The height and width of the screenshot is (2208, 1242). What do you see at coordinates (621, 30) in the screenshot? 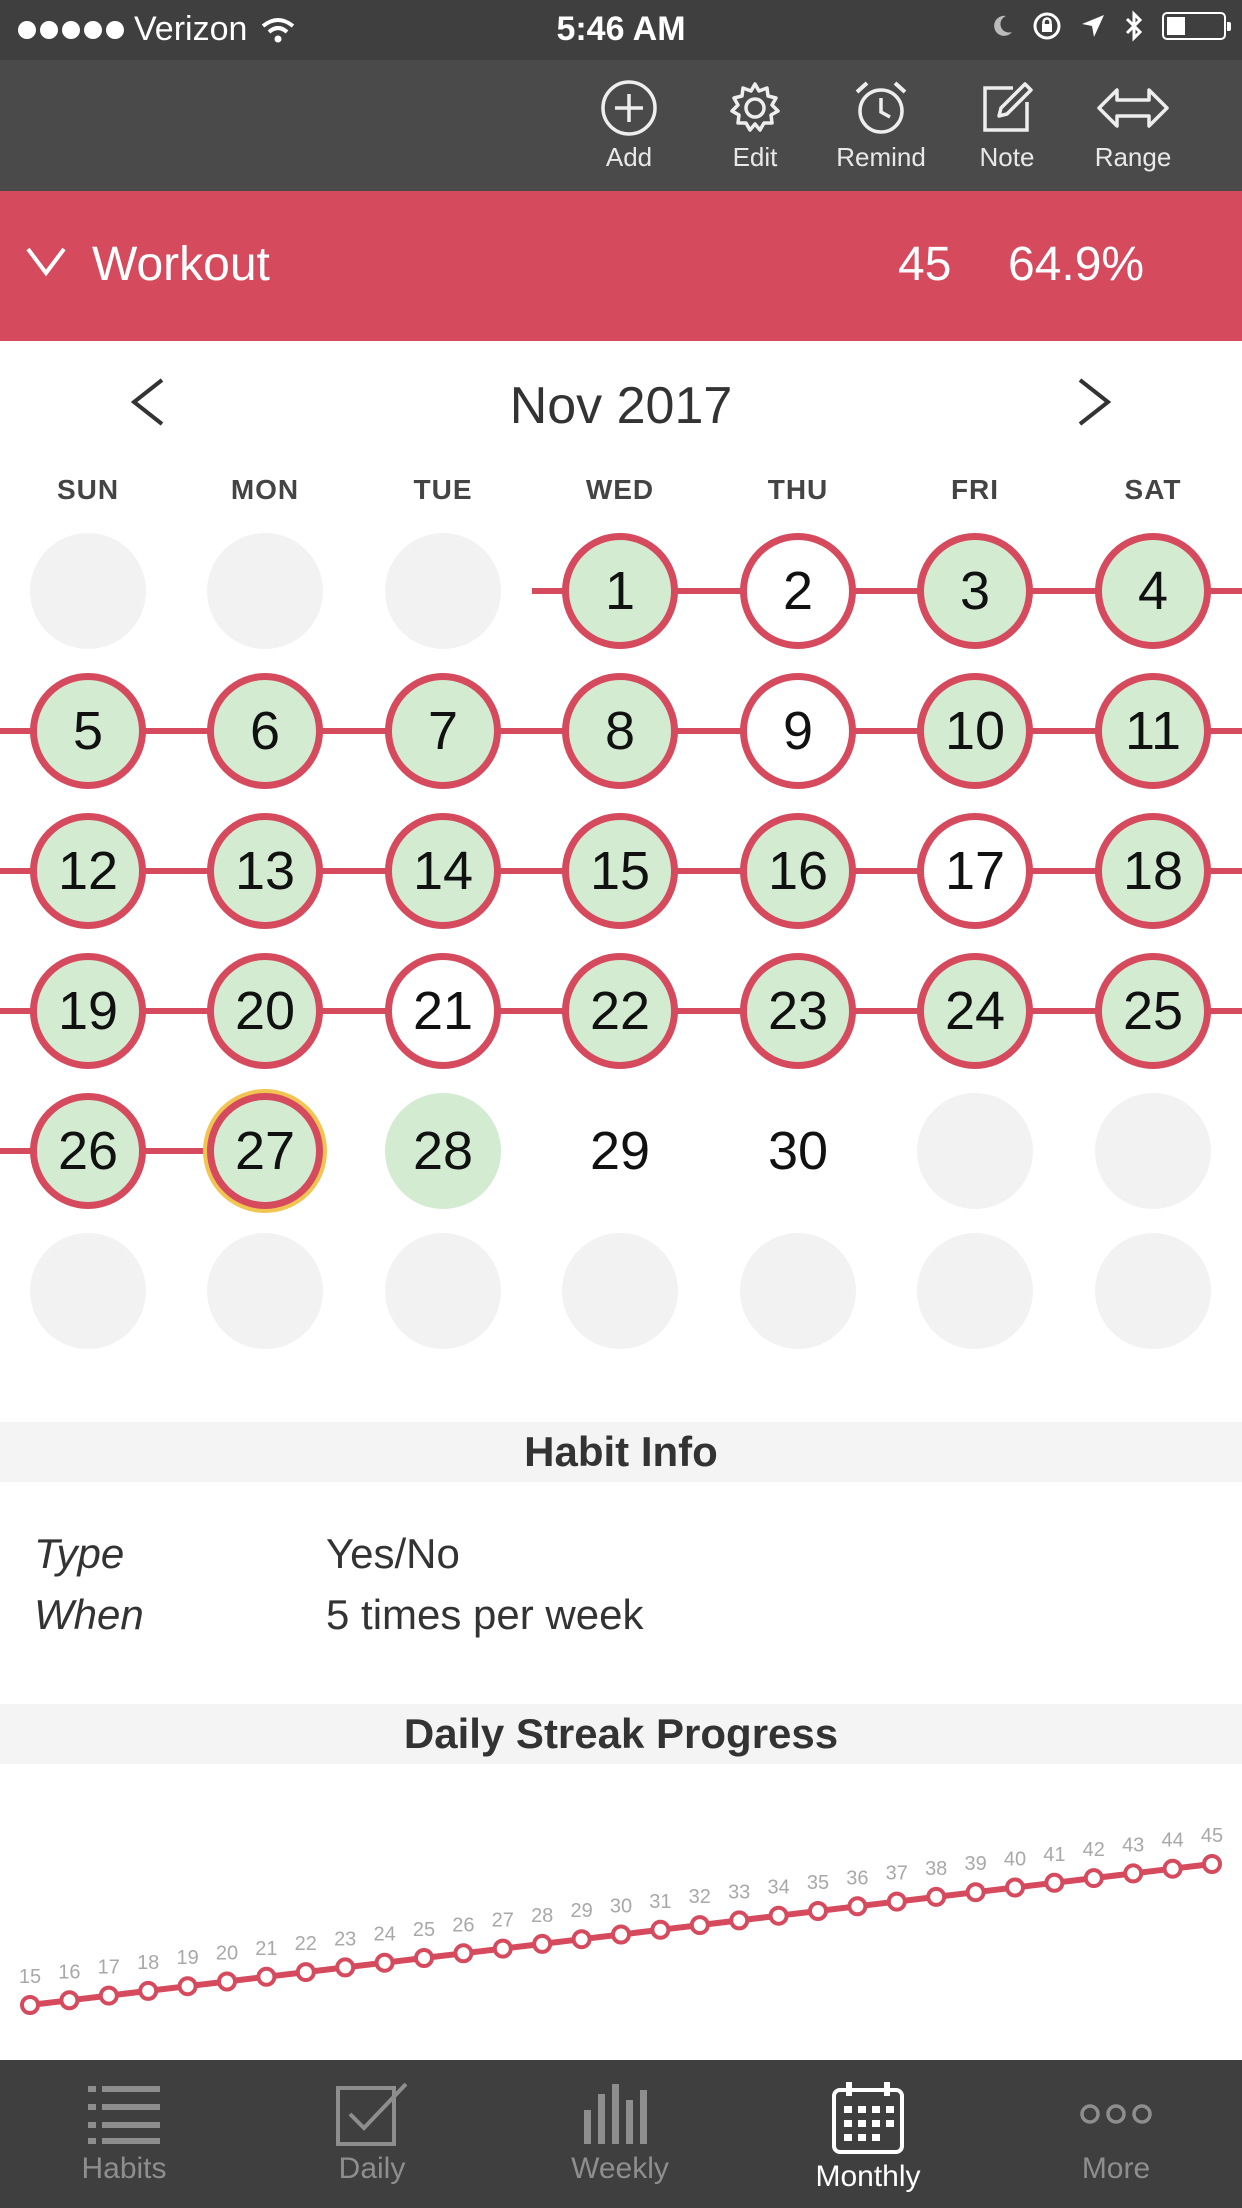
I see `status-bar: Verizon 5:46 AM` at bounding box center [621, 30].